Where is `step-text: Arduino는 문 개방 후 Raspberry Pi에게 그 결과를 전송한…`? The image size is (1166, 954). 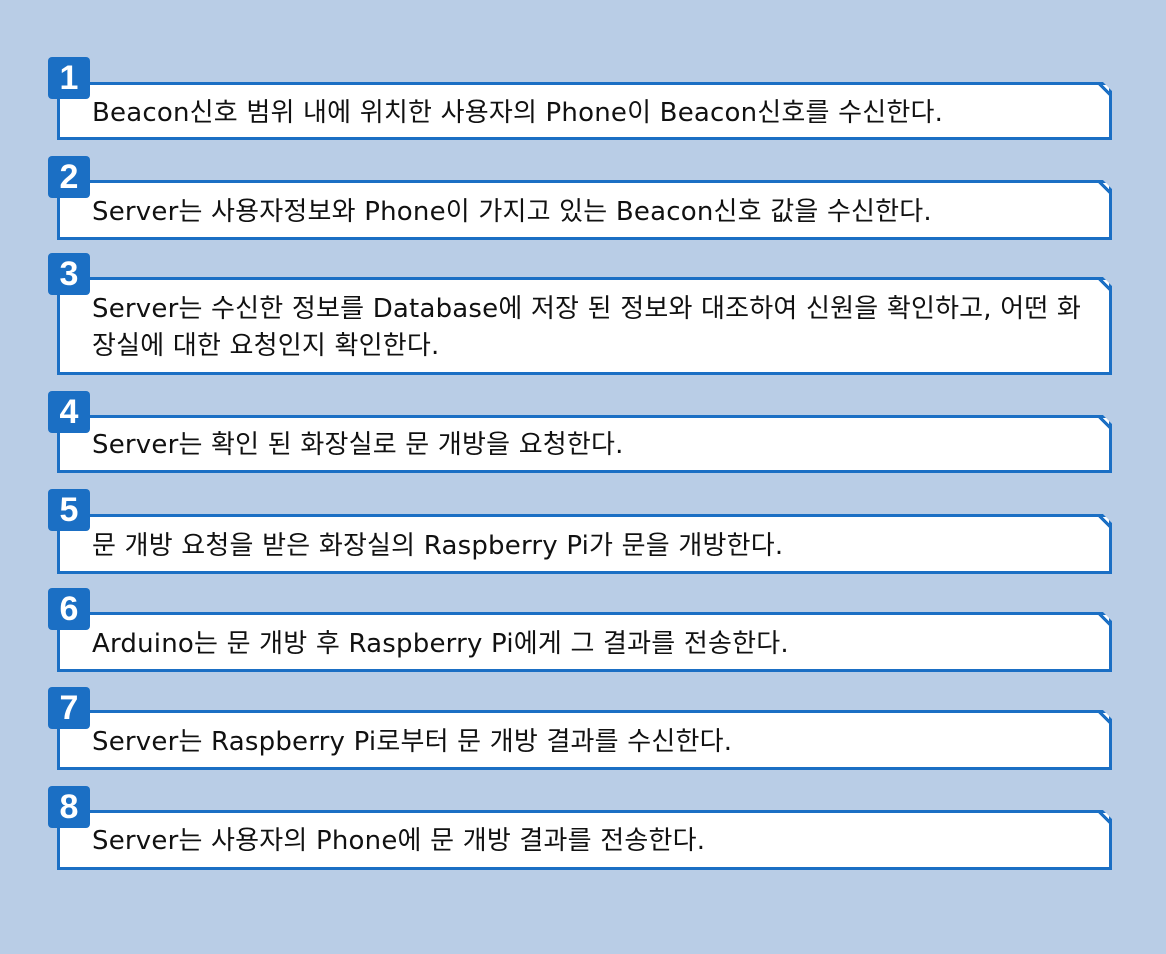
step-text: Arduino는 문 개방 후 Raspberry Pi에게 그 결과를 전송한… is located at coordinates (440, 644).